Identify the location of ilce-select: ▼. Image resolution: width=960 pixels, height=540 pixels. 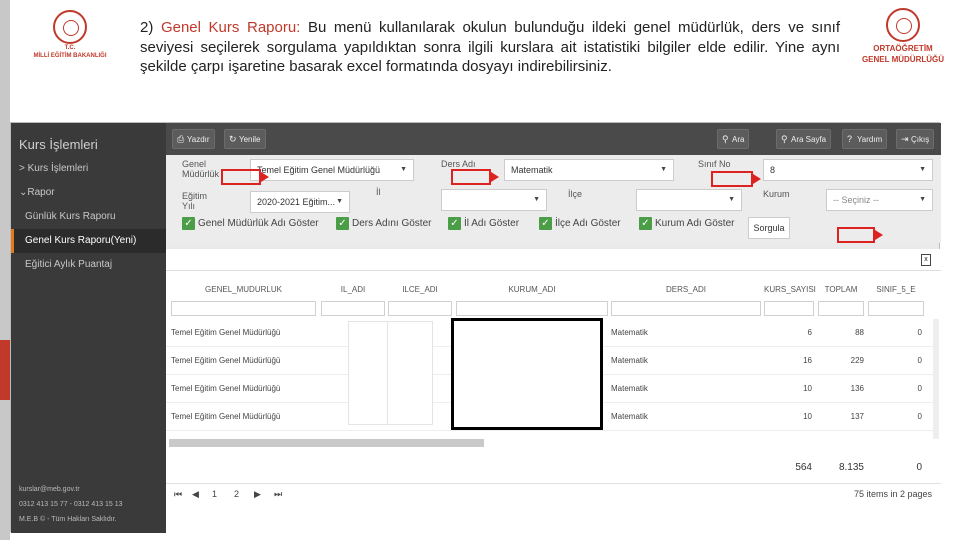
(689, 200).